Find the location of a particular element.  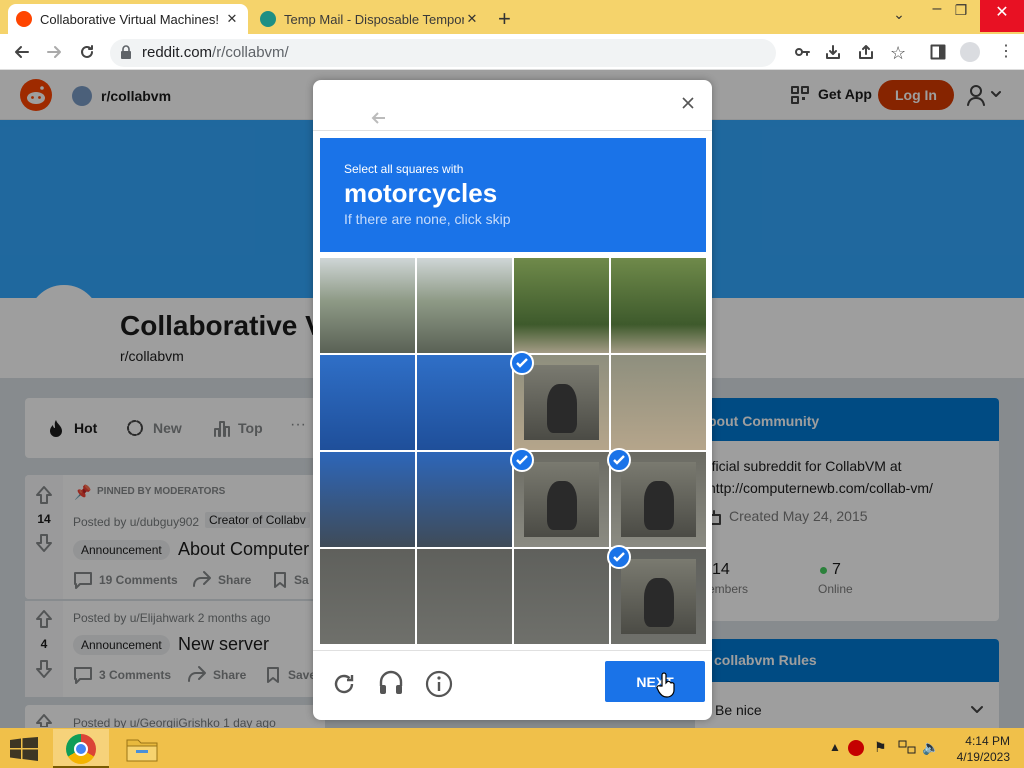

temp-mail-favicon-icon is located at coordinates (268, 19).